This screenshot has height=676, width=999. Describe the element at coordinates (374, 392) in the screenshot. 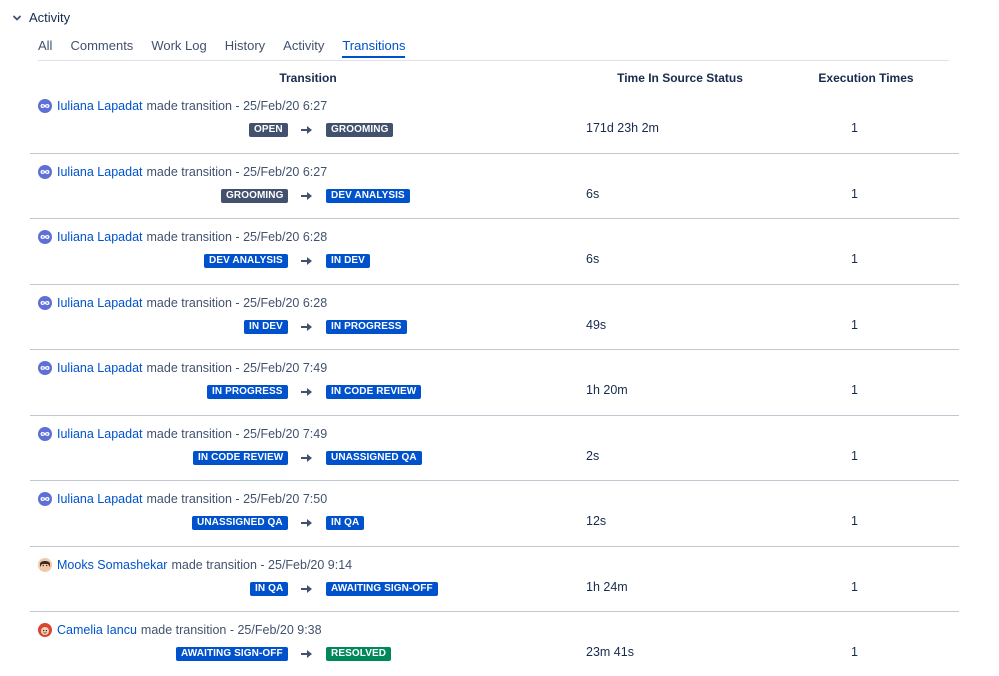

I see `to-status-lozenge: IN CODE REVIEW` at that location.